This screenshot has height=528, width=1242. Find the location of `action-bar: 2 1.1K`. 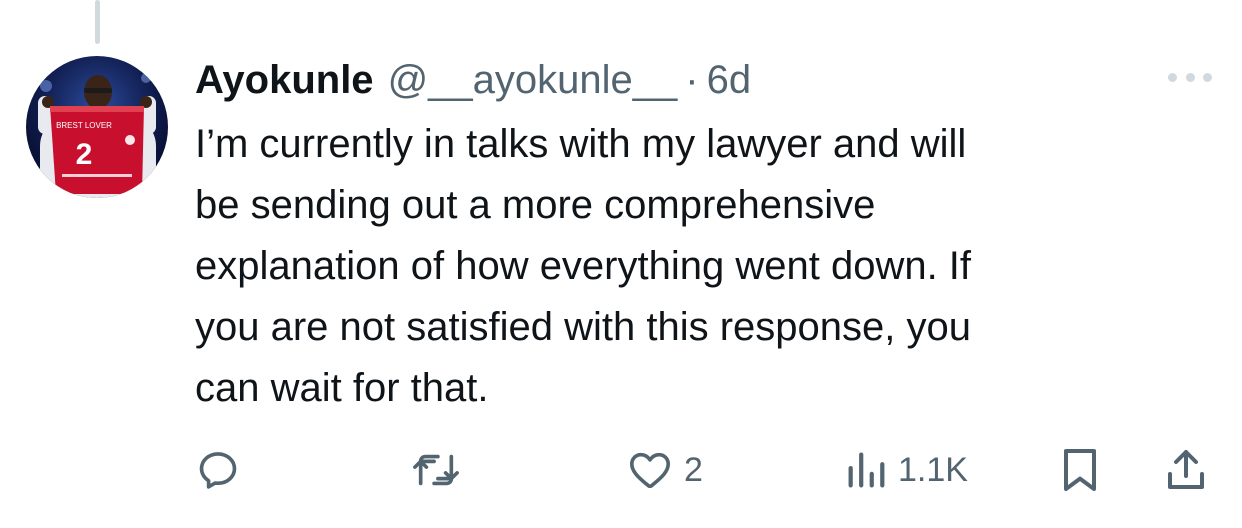

action-bar: 2 1.1K is located at coordinates (621, 470).